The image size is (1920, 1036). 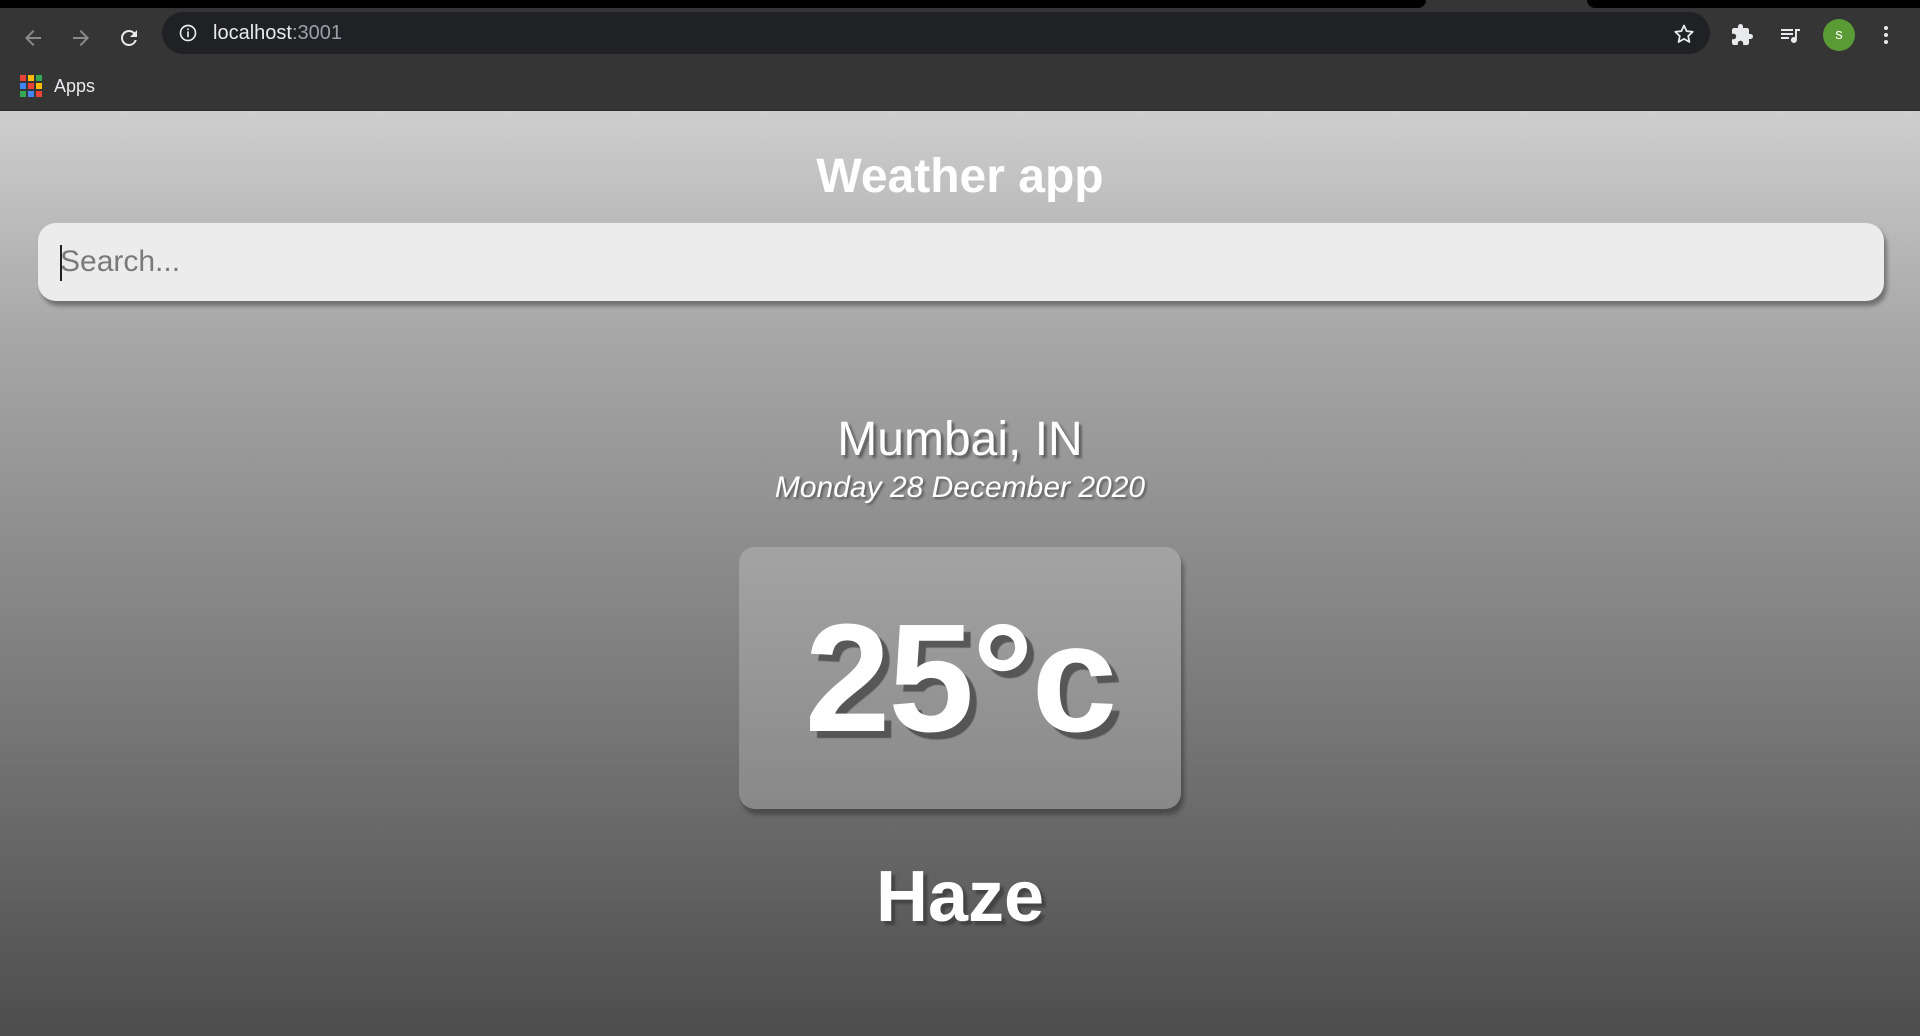 I want to click on reload-icon, so click(x=129, y=38).